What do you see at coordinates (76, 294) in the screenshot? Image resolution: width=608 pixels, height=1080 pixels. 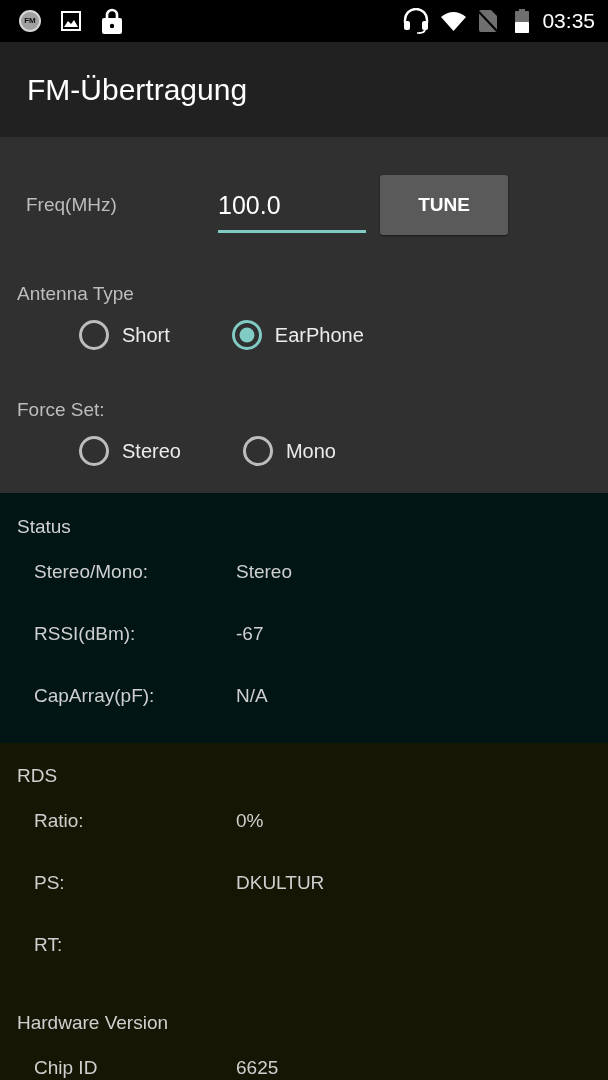 I see `radio-group-label: Antenna Type` at bounding box center [76, 294].